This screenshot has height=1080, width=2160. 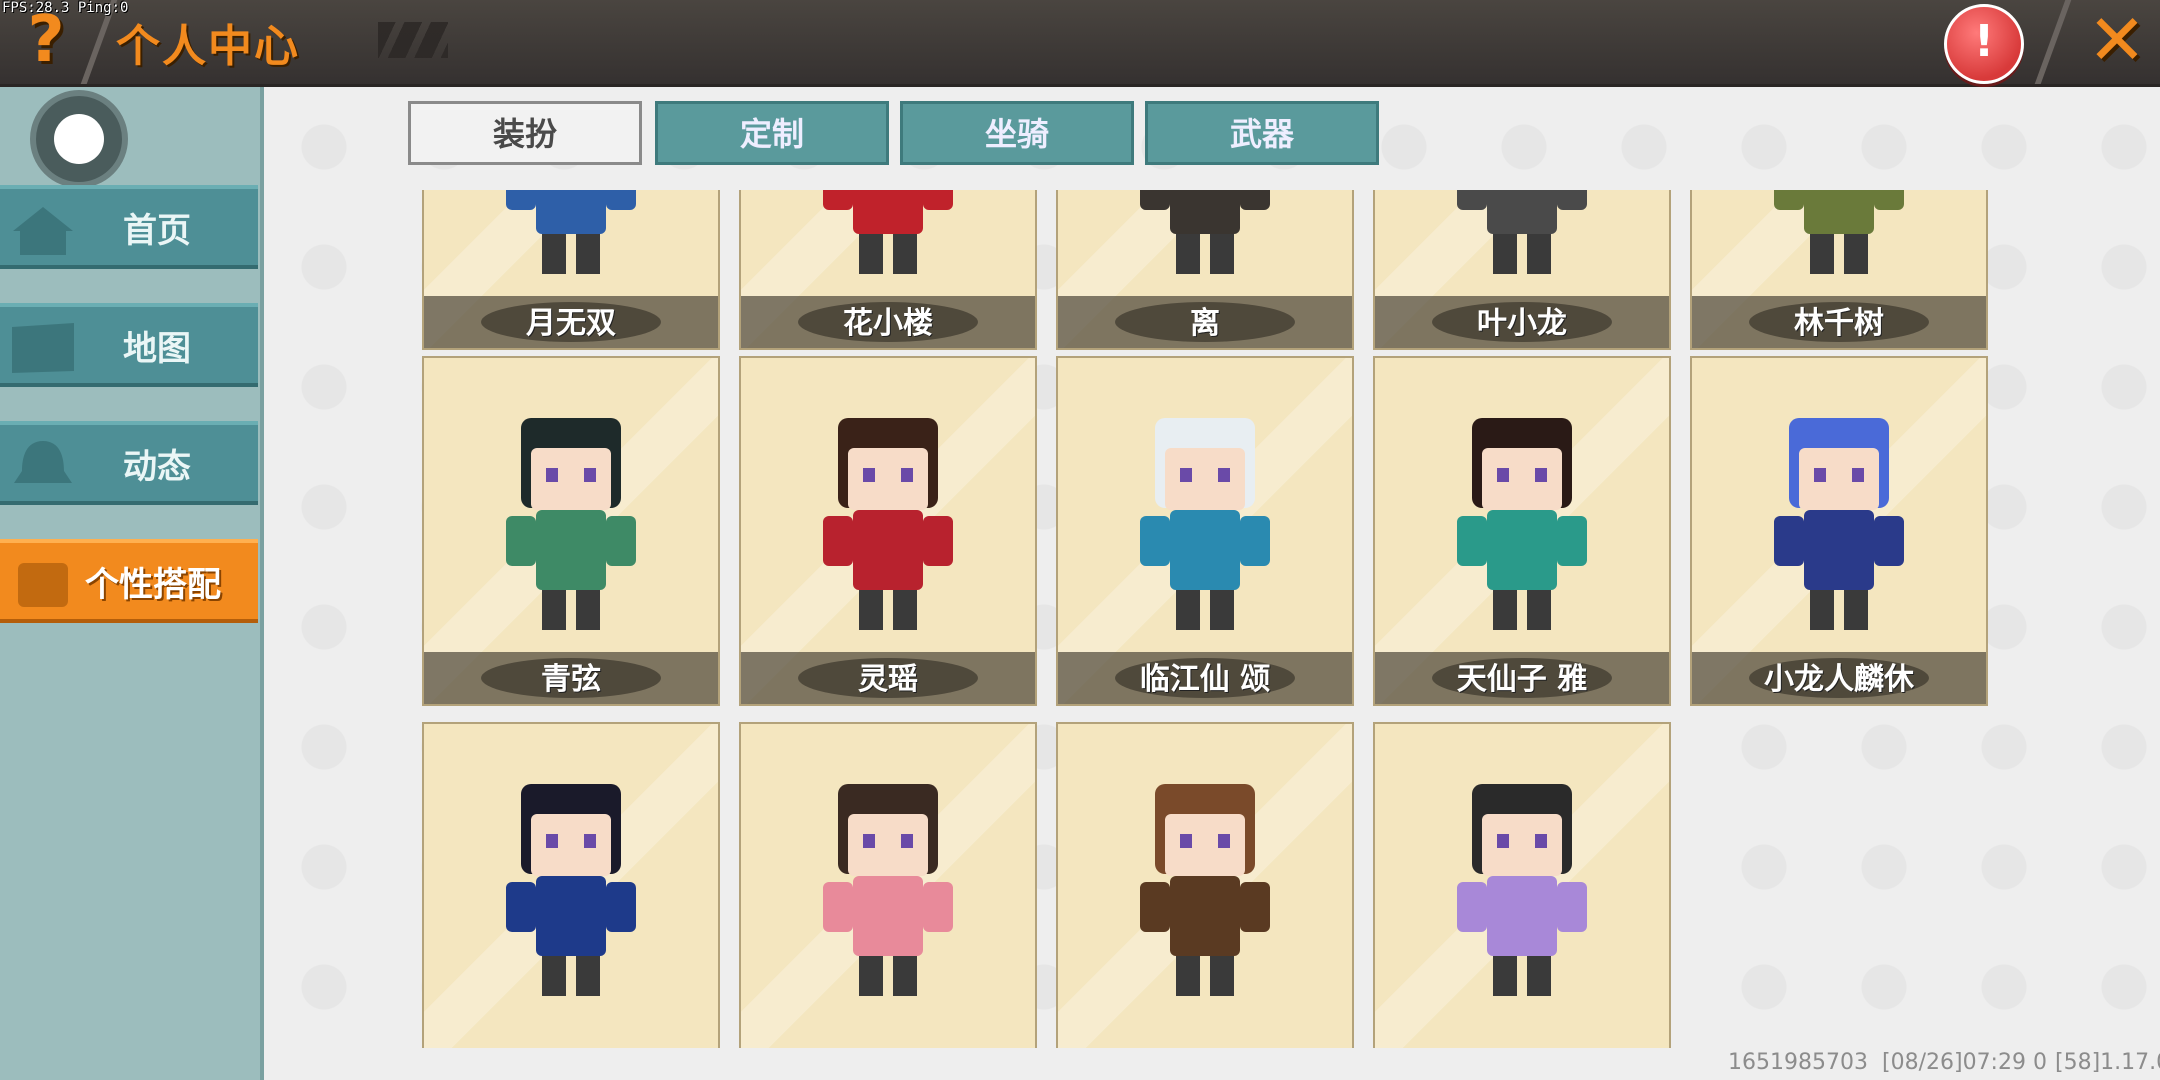 I want to click on skin-name: 月无双, so click(x=571, y=323).